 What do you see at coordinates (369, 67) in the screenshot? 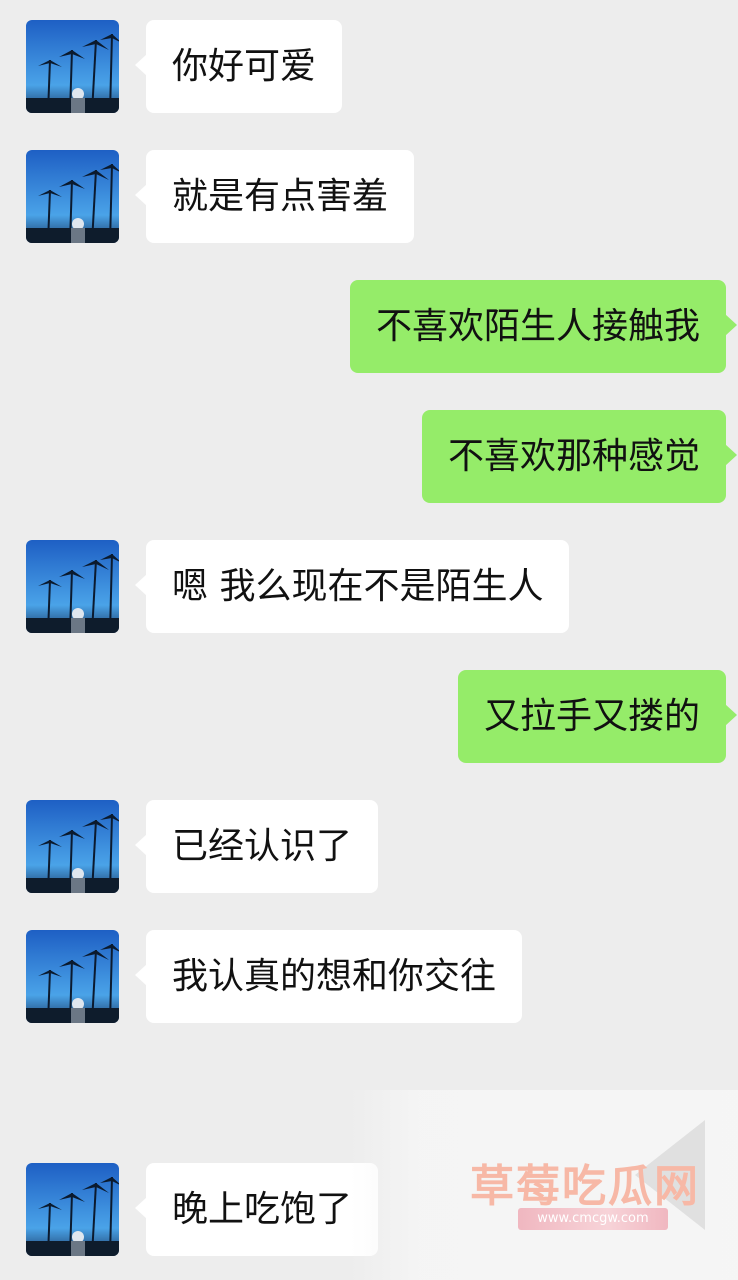
I see `message-row: 你好可爱` at bounding box center [369, 67].